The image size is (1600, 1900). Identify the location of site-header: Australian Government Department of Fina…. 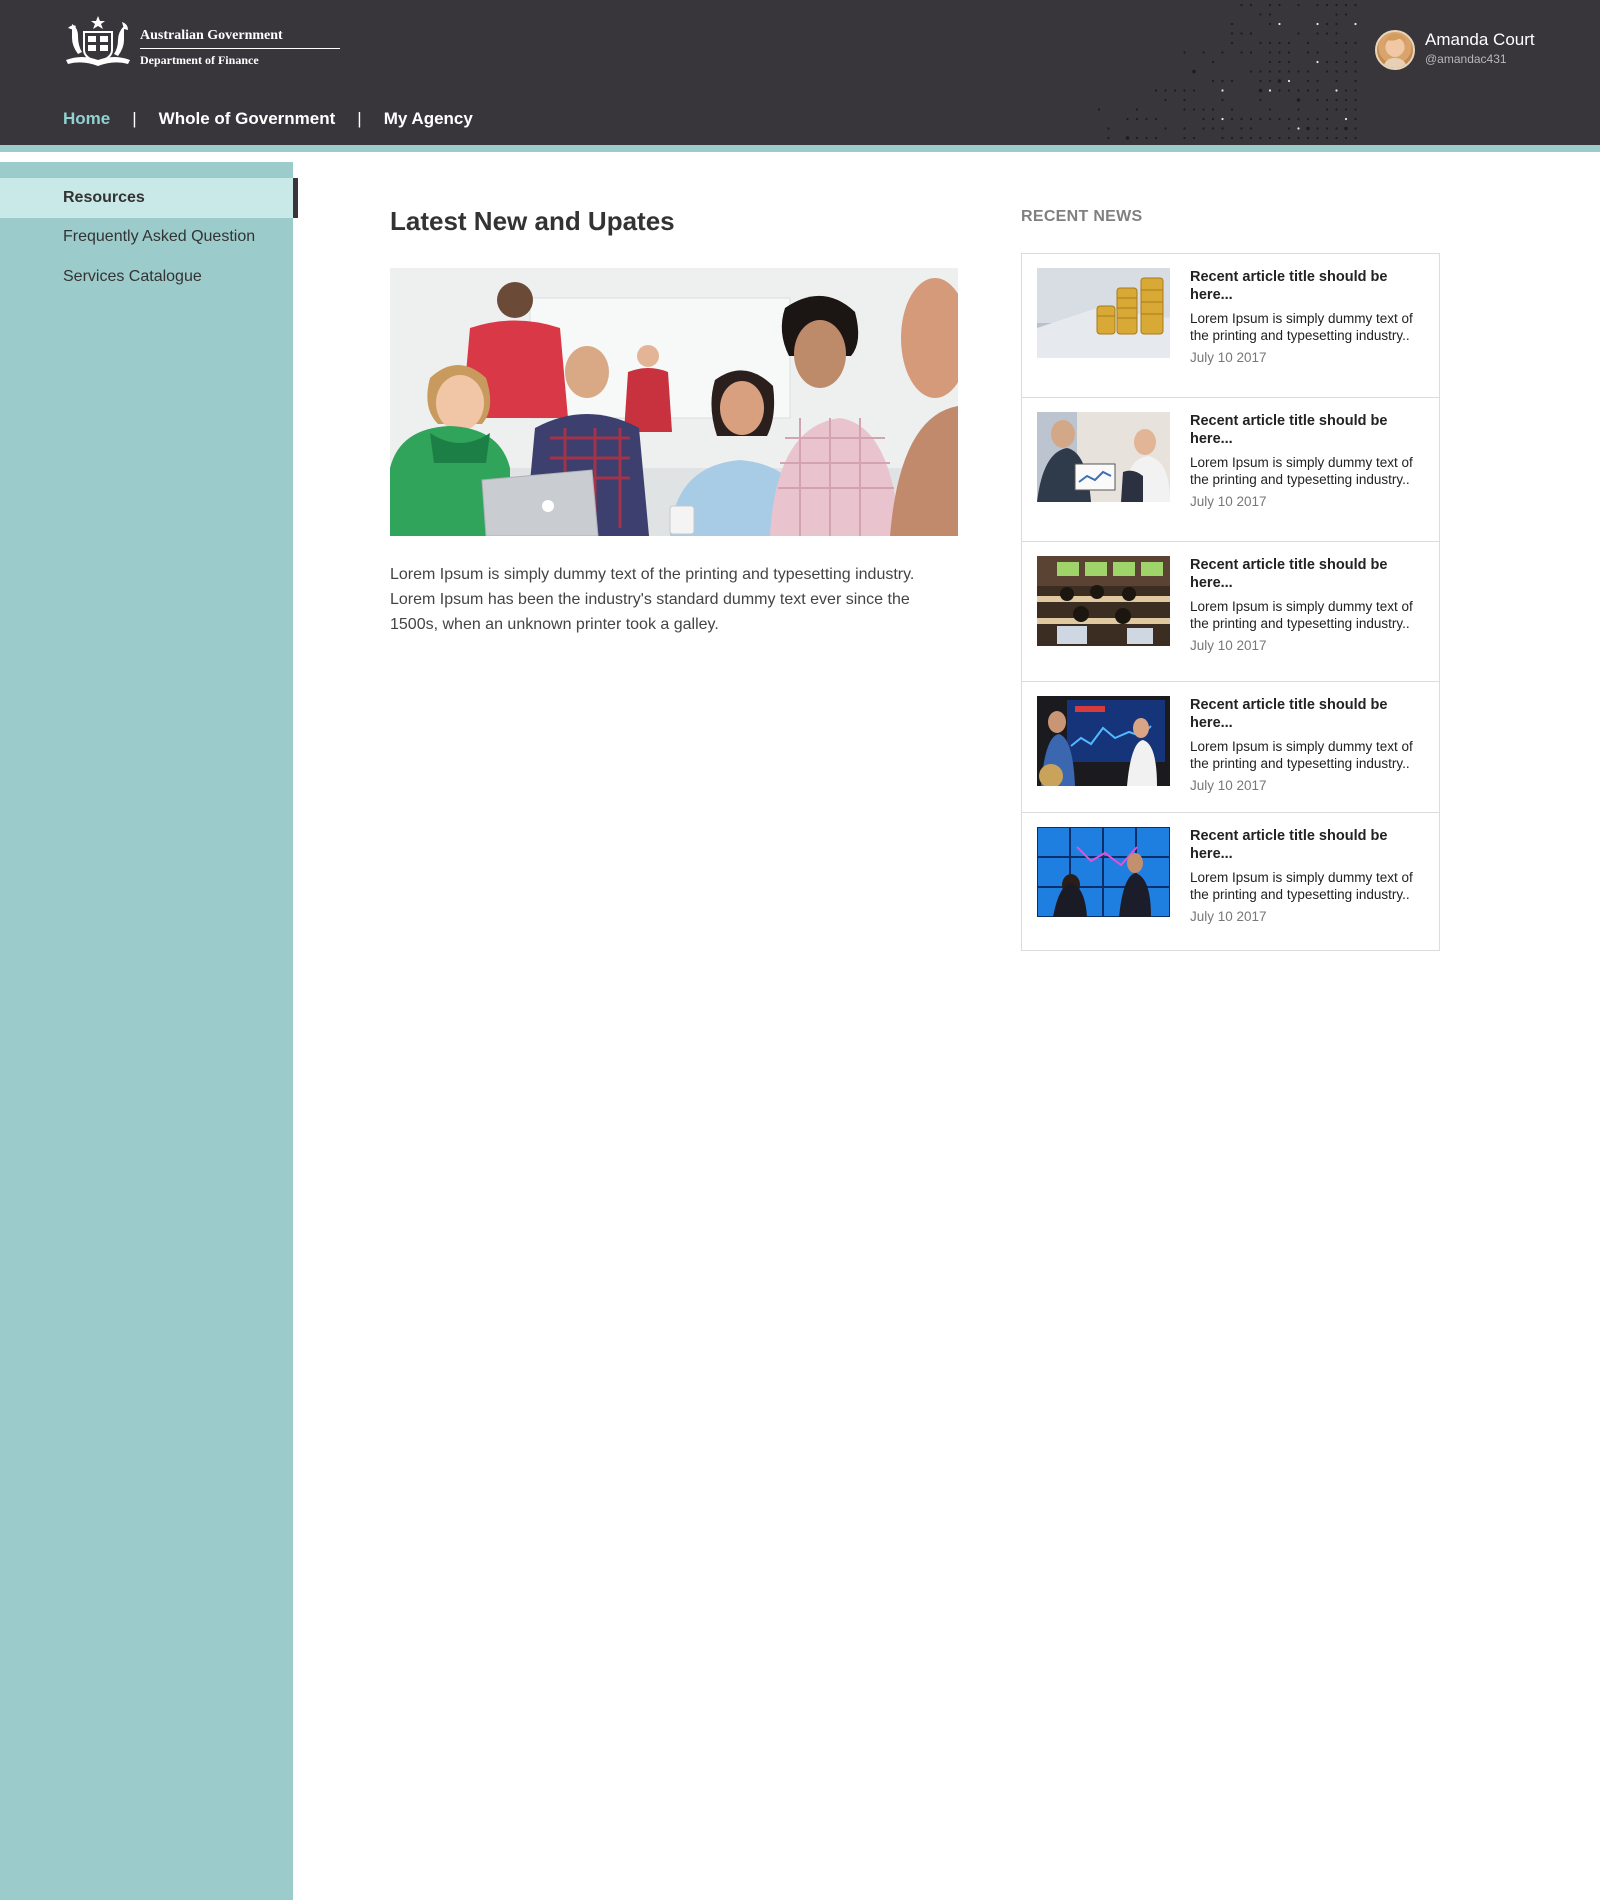
(800, 72).